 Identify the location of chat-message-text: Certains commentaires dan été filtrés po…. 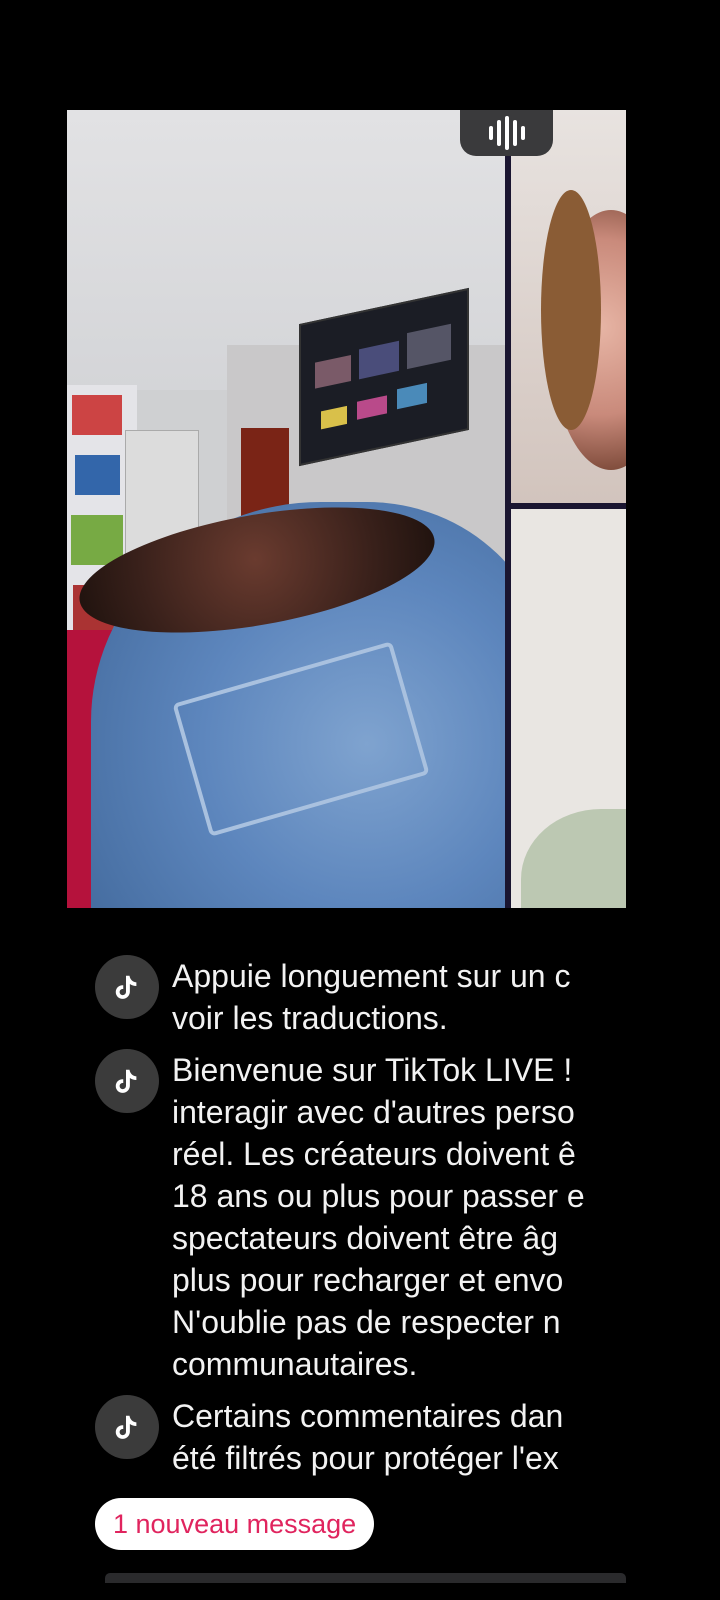
(368, 1437).